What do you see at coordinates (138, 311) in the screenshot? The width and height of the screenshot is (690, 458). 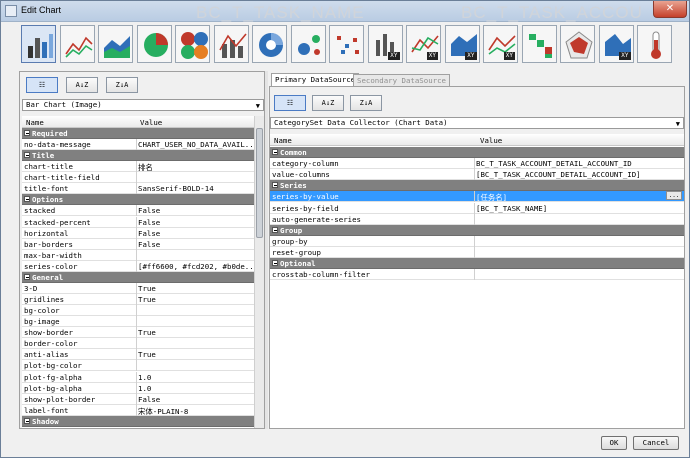 I see `left-property-row: bg-color` at bounding box center [138, 311].